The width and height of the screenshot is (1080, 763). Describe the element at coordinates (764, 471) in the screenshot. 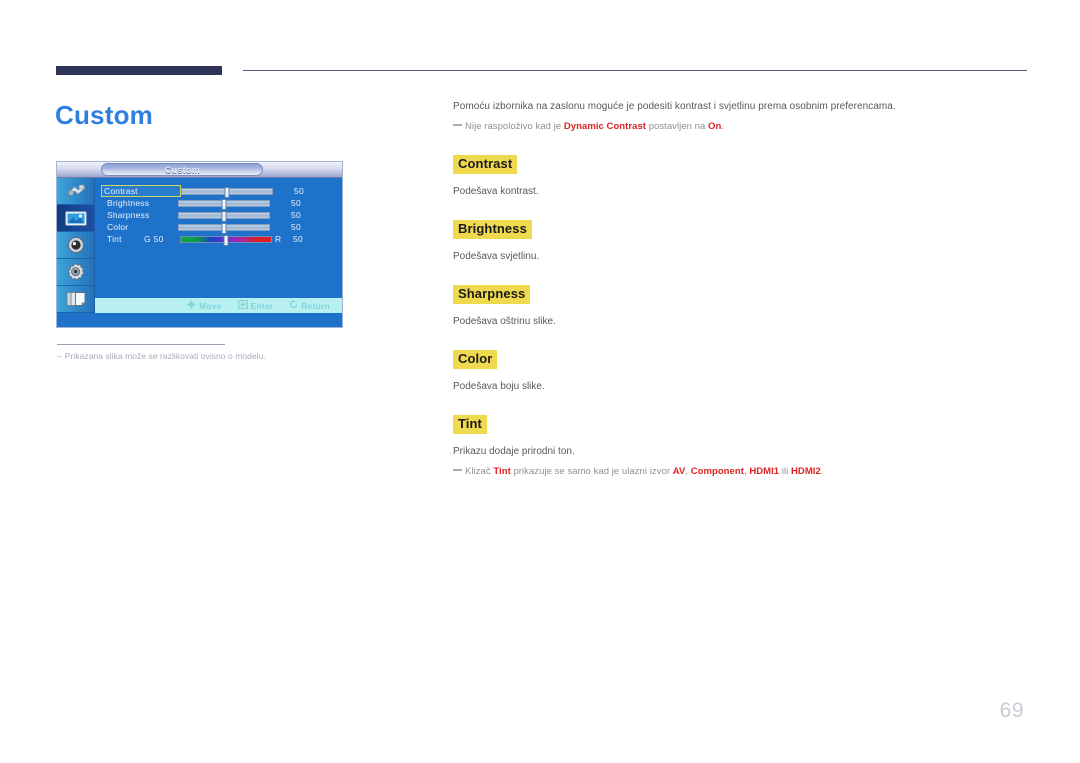

I see `tint-note-accent-hdmi1: HDMI1` at that location.